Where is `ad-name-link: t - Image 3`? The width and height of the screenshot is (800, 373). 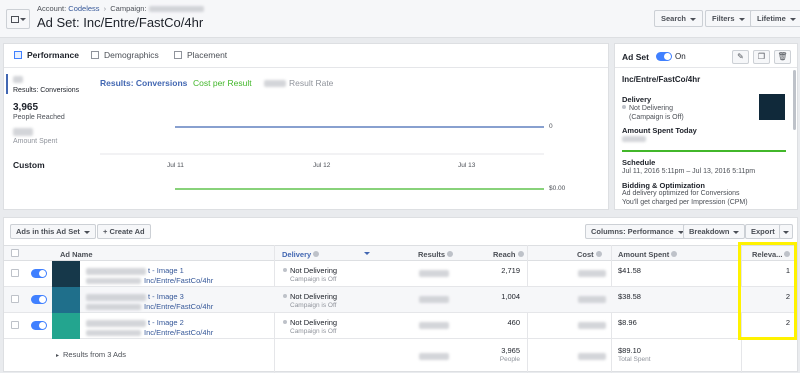 ad-name-link: t - Image 3 is located at coordinates (135, 296).